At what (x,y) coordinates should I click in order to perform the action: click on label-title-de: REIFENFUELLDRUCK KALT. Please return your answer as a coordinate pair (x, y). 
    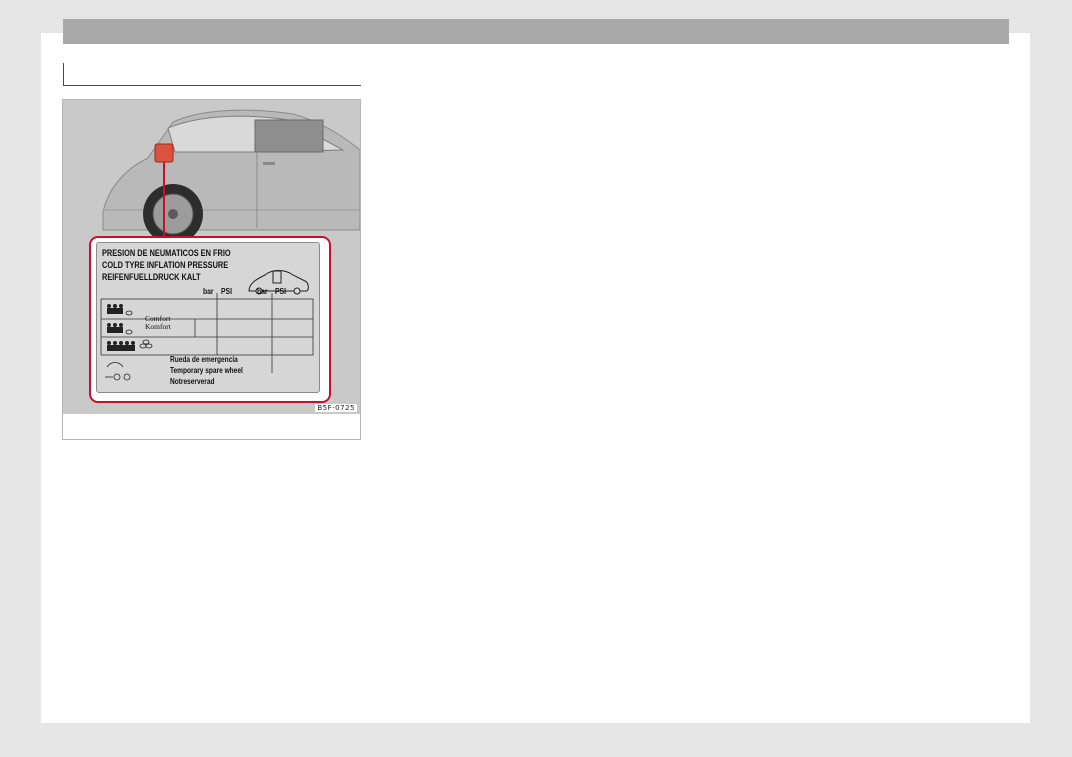
    Looking at the image, I should click on (151, 277).